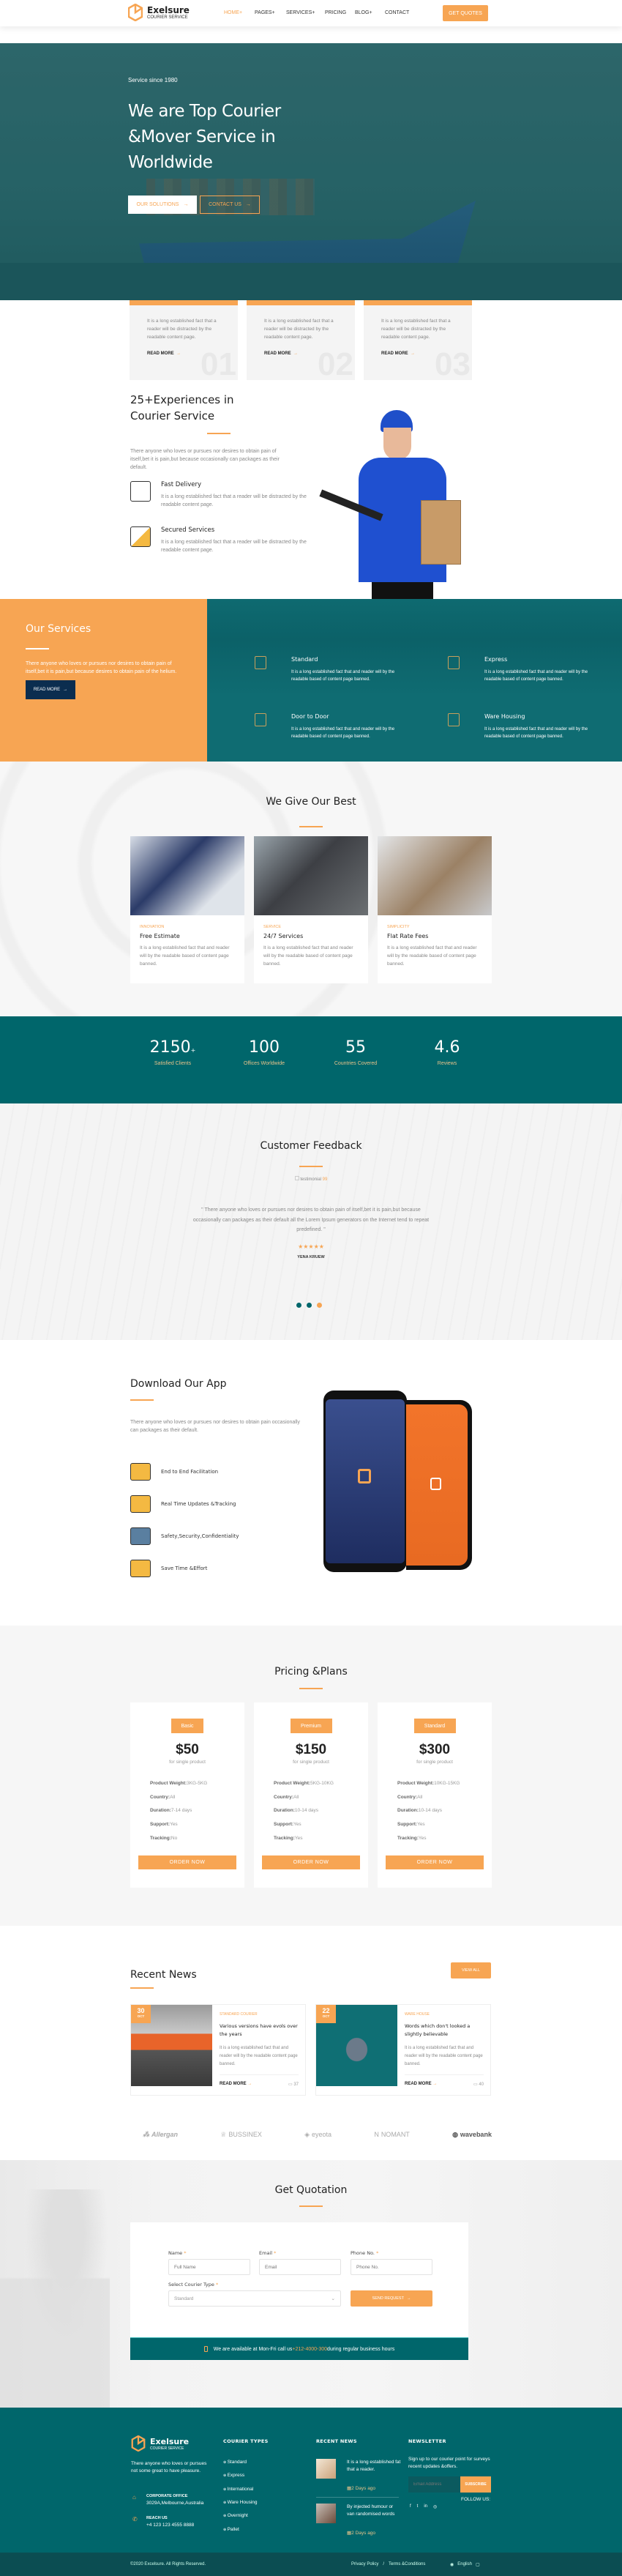  Describe the element at coordinates (293, 2084) in the screenshot. I see `comment-count: ▭ 37` at that location.